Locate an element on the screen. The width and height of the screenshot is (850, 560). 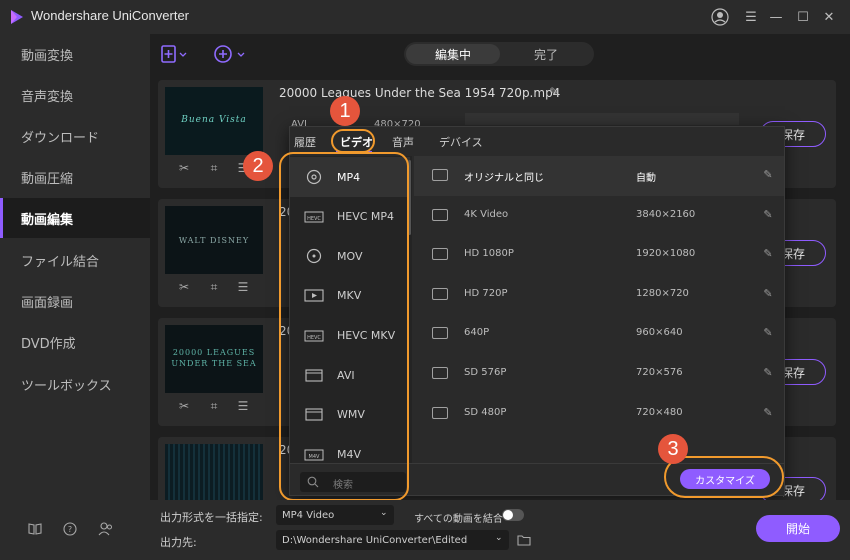
add-dvd-icon is located at coordinates (229, 54).